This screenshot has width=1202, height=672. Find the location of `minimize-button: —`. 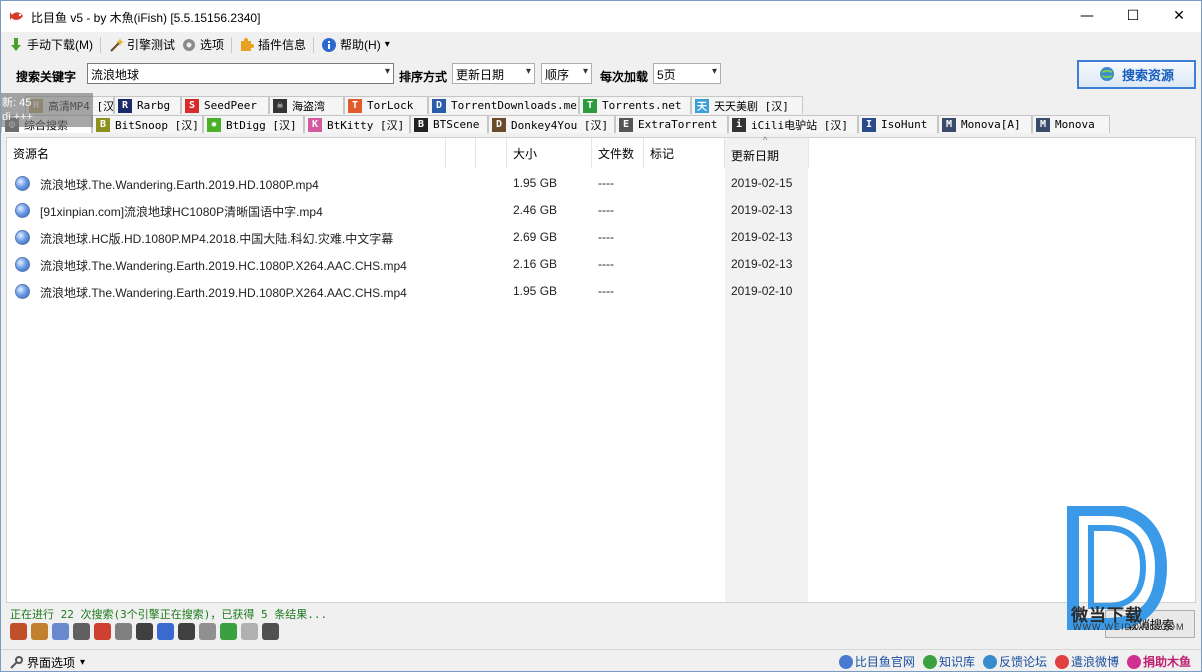

minimize-button: — is located at coordinates (1087, 16).